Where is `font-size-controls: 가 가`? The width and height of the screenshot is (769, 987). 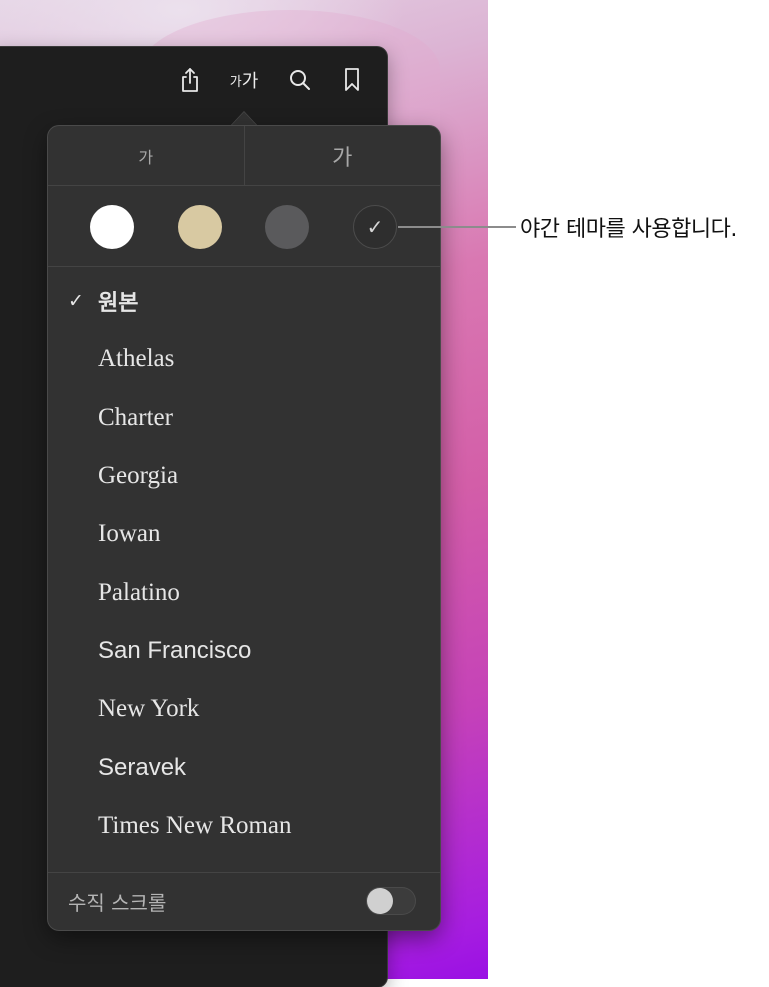
font-size-controls: 가 가 is located at coordinates (244, 156).